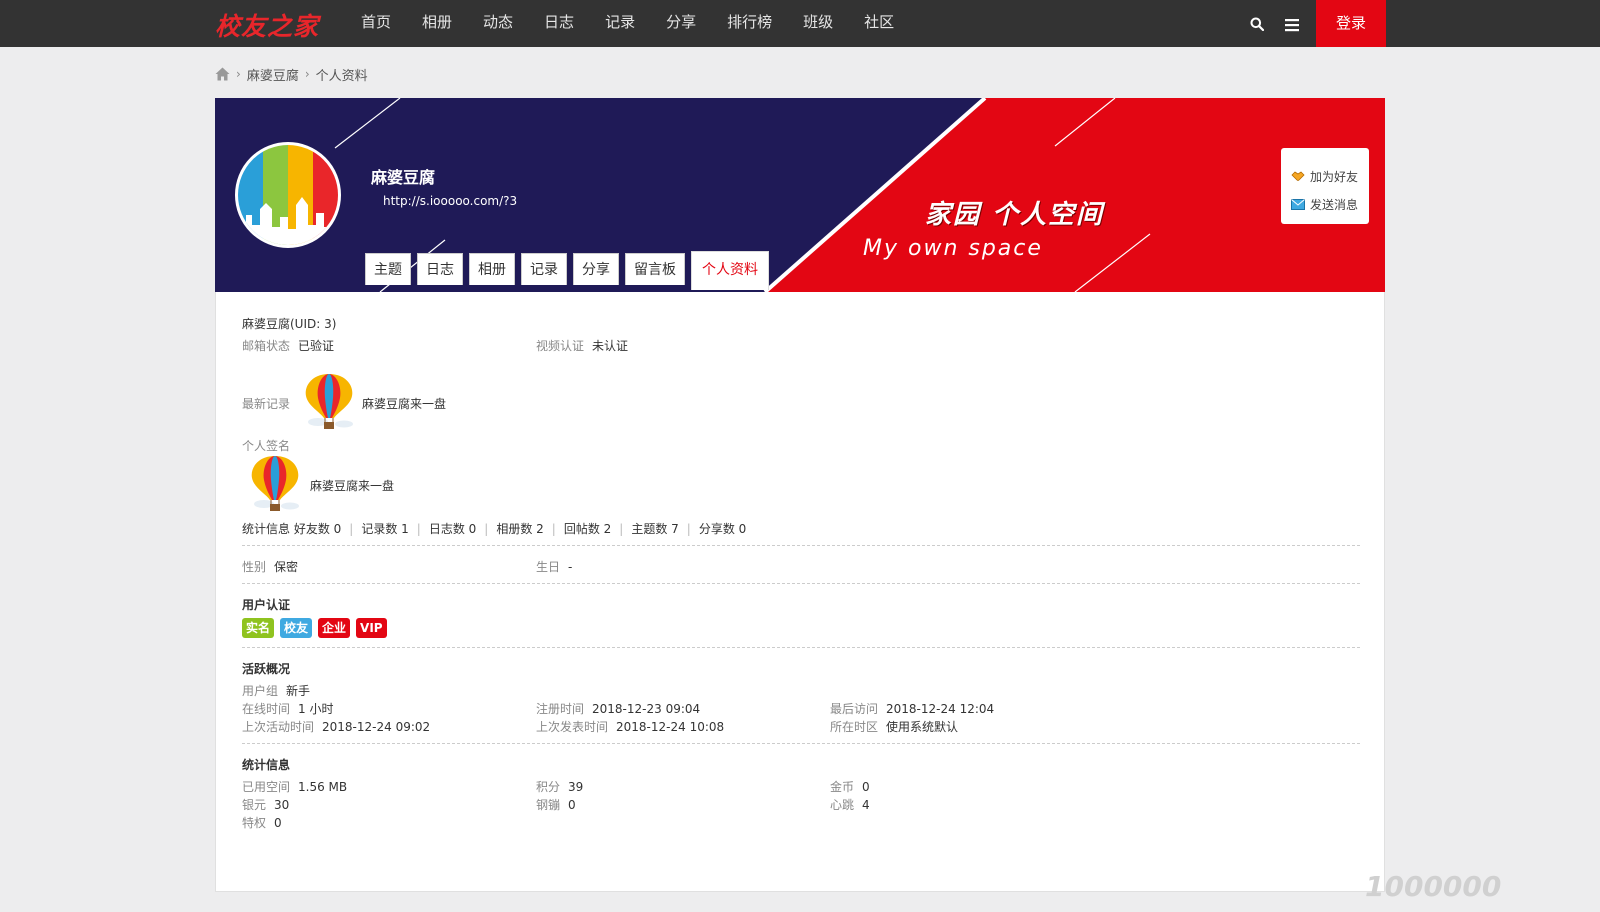  What do you see at coordinates (1298, 204) in the screenshot?
I see `envelope-icon` at bounding box center [1298, 204].